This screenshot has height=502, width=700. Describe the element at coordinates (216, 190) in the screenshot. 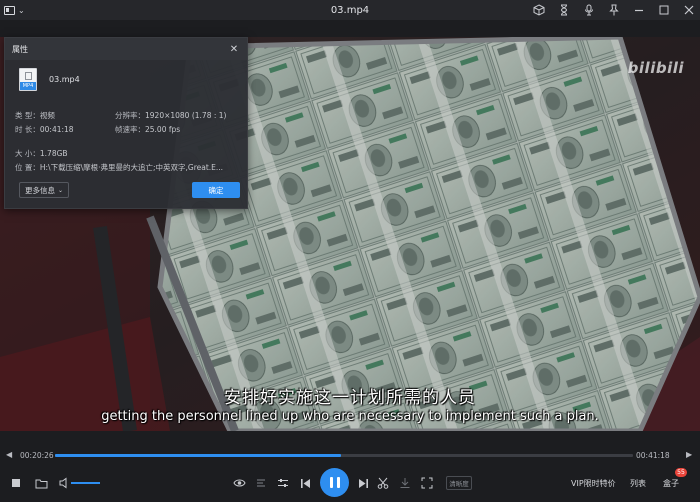

I see `ok-button: 确定` at that location.